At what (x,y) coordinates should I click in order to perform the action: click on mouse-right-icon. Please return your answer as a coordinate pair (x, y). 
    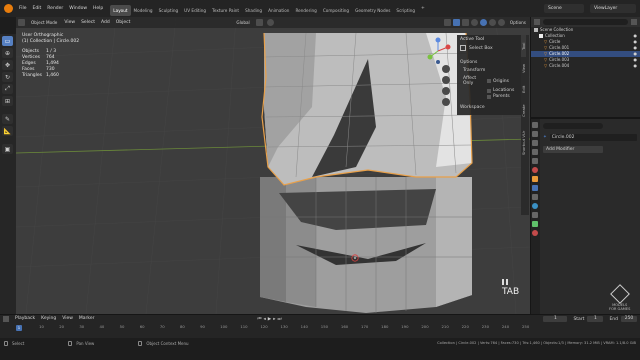
    Looking at the image, I should click on (140, 343).